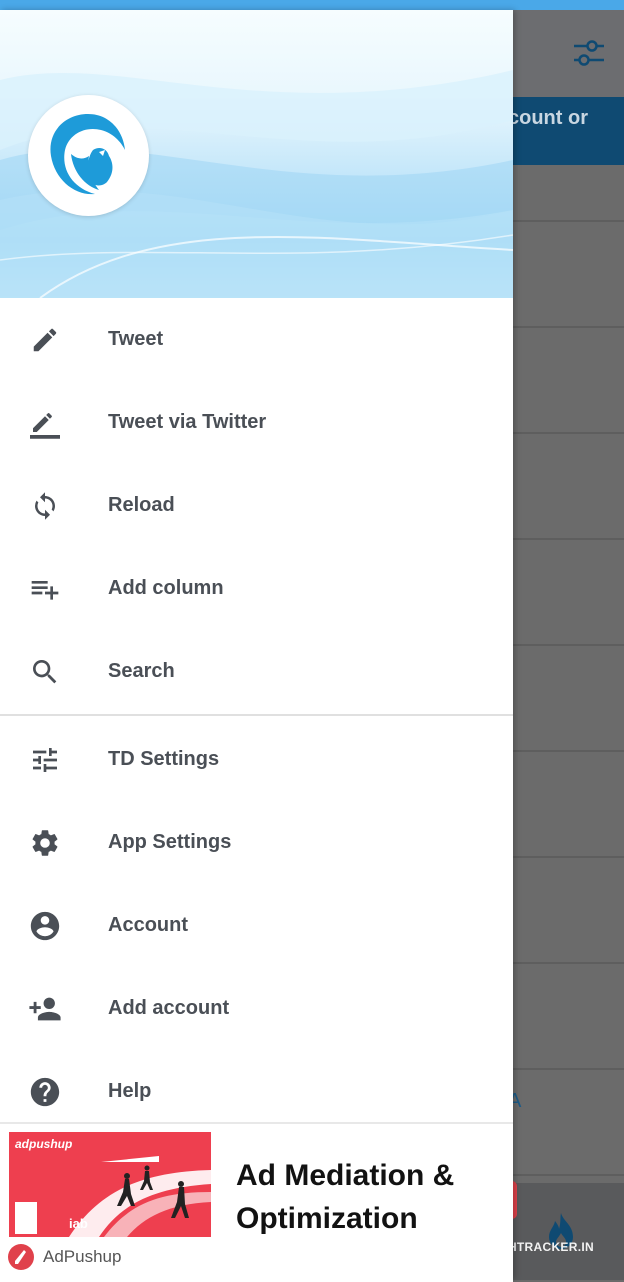 This screenshot has height=1282, width=624. Describe the element at coordinates (546, 1247) in the screenshot. I see `watermark-text: CHTRACKER.IN` at that location.